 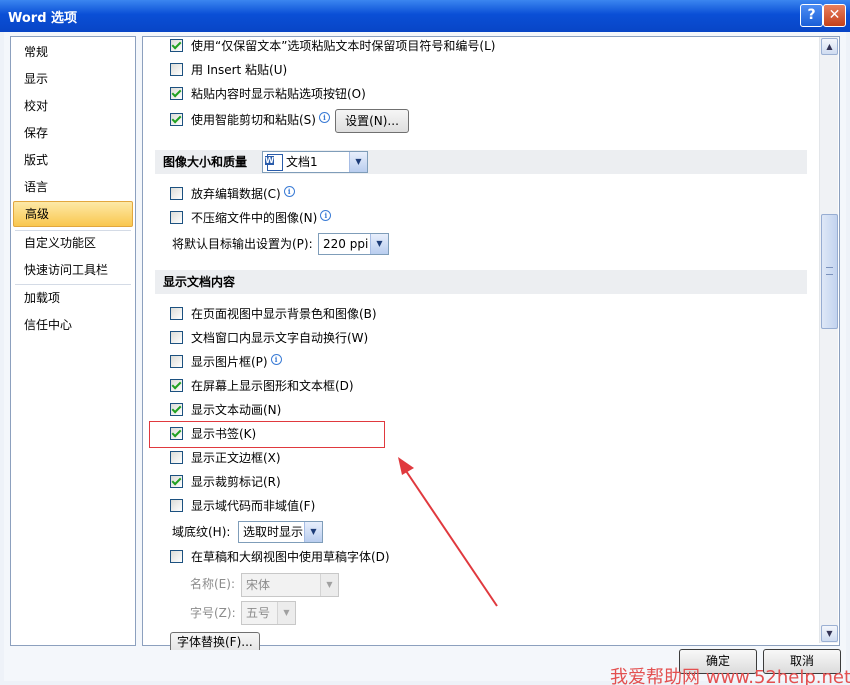 What do you see at coordinates (829, 633) in the screenshot?
I see `scroll-down-icon: ▼` at bounding box center [829, 633].